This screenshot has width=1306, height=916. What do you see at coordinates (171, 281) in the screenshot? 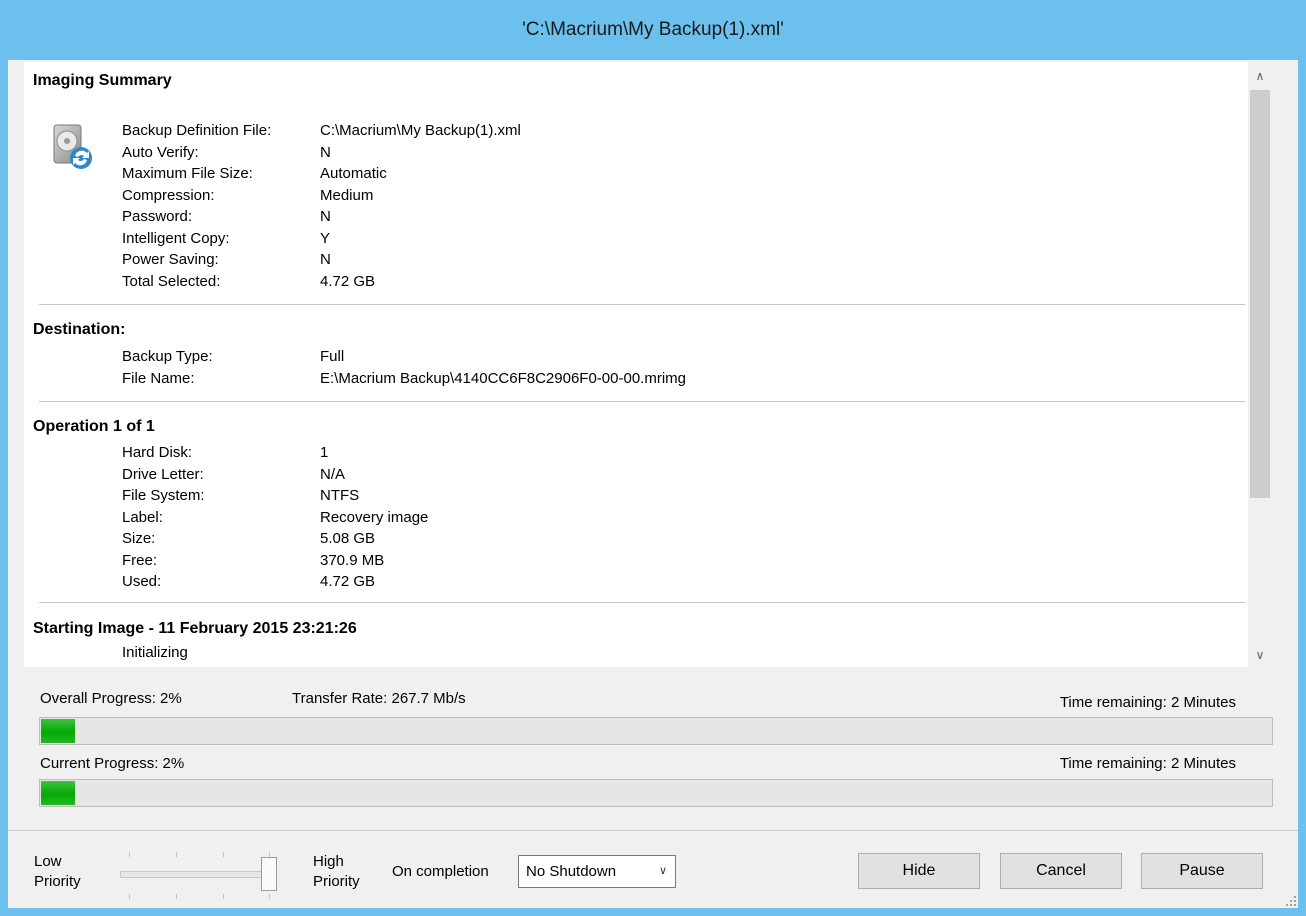
I see `summary-row-label: Total Selected:` at bounding box center [171, 281].